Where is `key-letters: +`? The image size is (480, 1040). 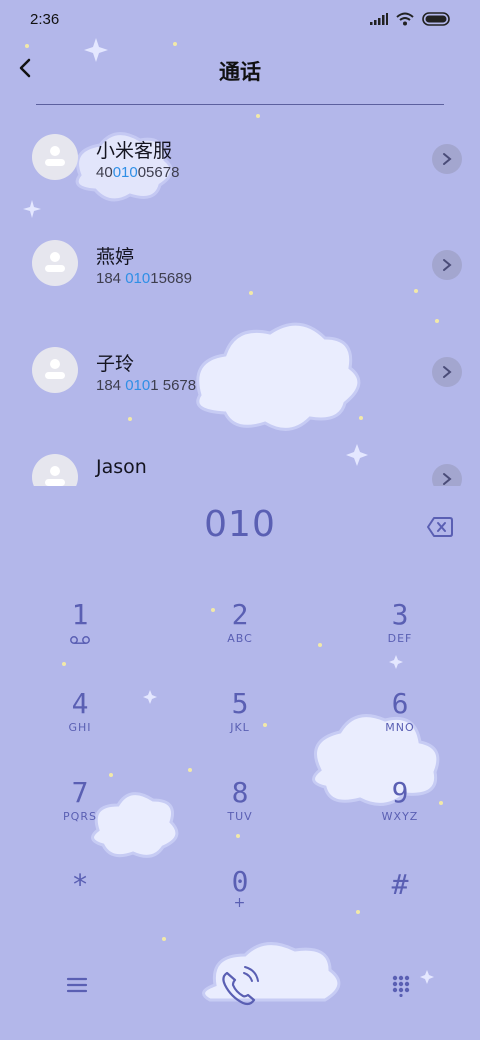
key-letters: + is located at coordinates (240, 903).